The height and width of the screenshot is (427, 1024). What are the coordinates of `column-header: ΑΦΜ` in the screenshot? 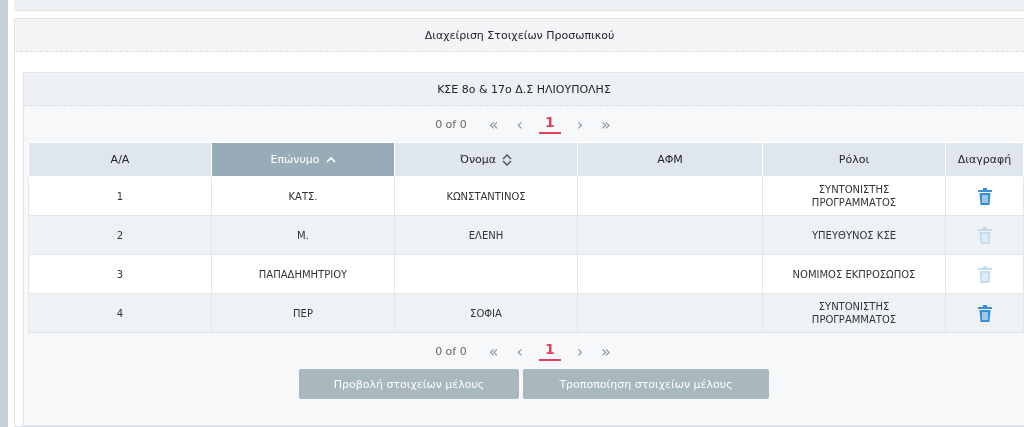 It's located at (670, 159).